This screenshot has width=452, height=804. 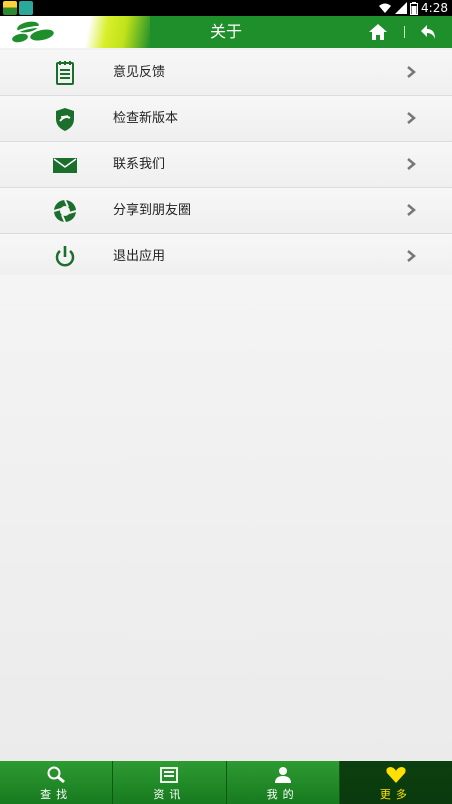 I want to click on menu-item-label: 联系我们, so click(x=139, y=164).